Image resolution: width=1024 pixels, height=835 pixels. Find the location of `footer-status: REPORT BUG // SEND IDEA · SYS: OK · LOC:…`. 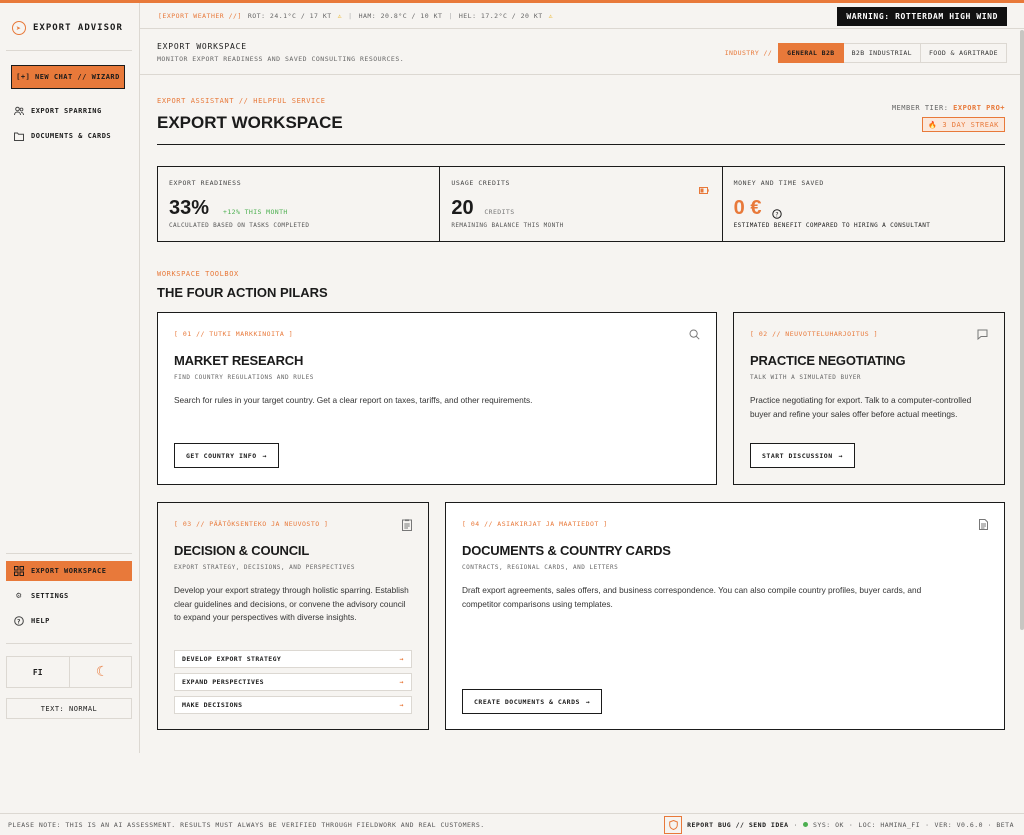

footer-status: REPORT BUG // SEND IDEA · SYS: OK · LOC:… is located at coordinates (839, 824).